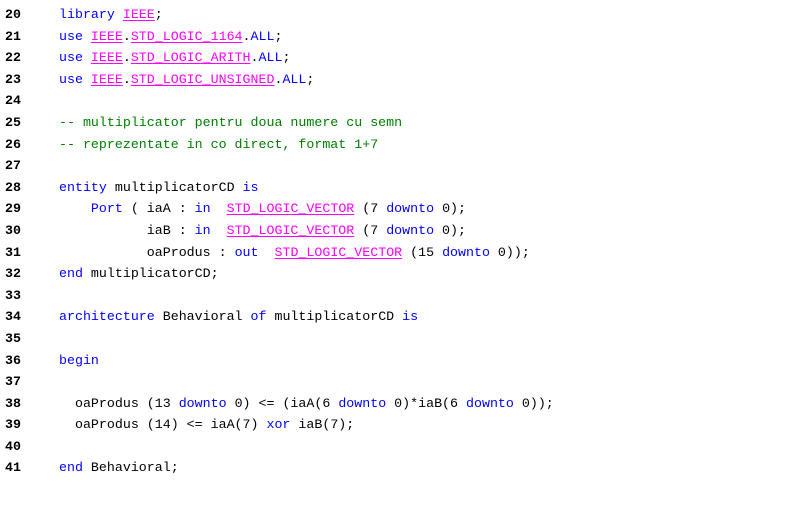  What do you see at coordinates (158, 209) in the screenshot?
I see `text-token: ( iaA :` at bounding box center [158, 209].